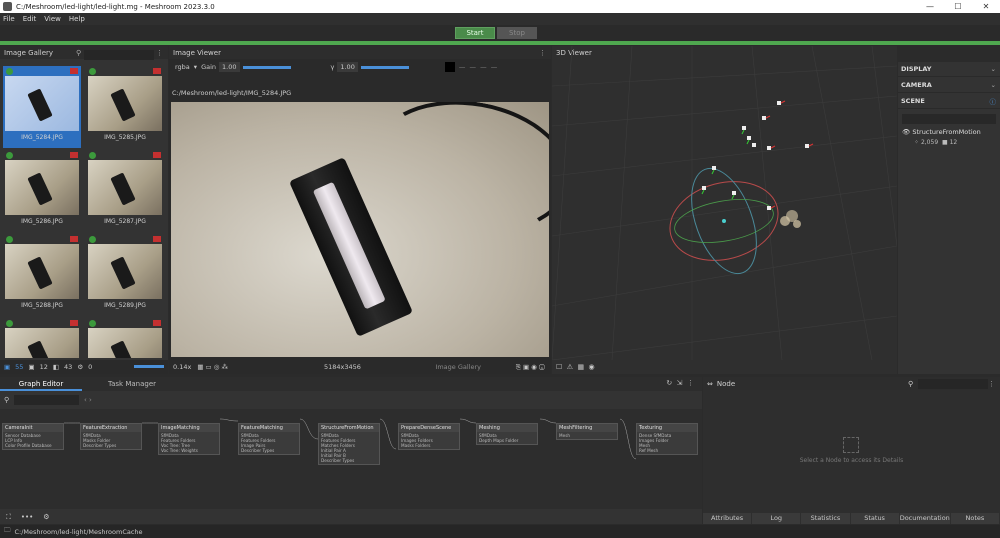  What do you see at coordinates (132, 384) in the screenshot?
I see `tab-task-manager: Task Manager` at bounding box center [132, 384].